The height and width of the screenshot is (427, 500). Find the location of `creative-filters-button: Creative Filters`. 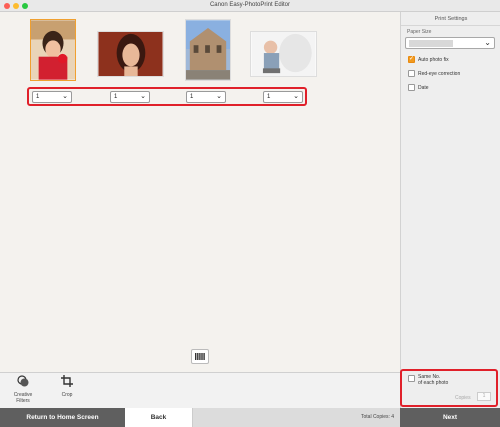

creative-filters-button: Creative Filters is located at coordinates (23, 389).